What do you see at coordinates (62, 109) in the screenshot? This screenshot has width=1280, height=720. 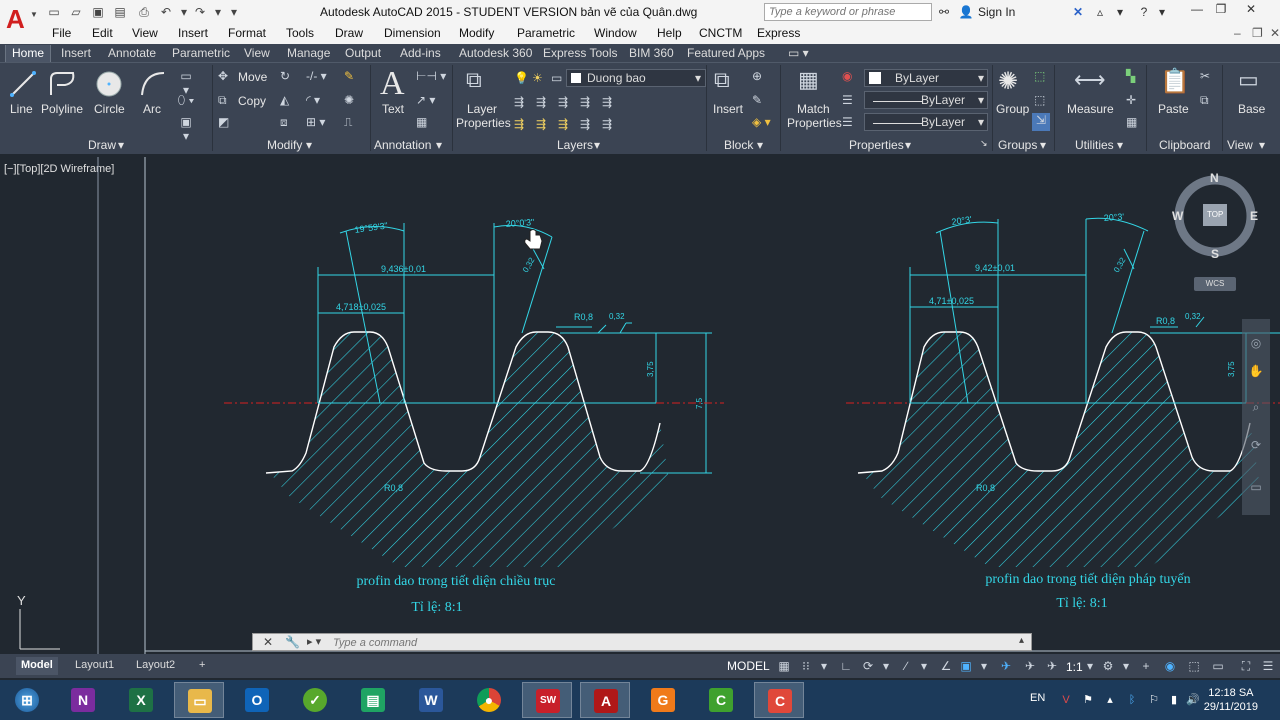 I see `polyline-button: Polyline` at bounding box center [62, 109].